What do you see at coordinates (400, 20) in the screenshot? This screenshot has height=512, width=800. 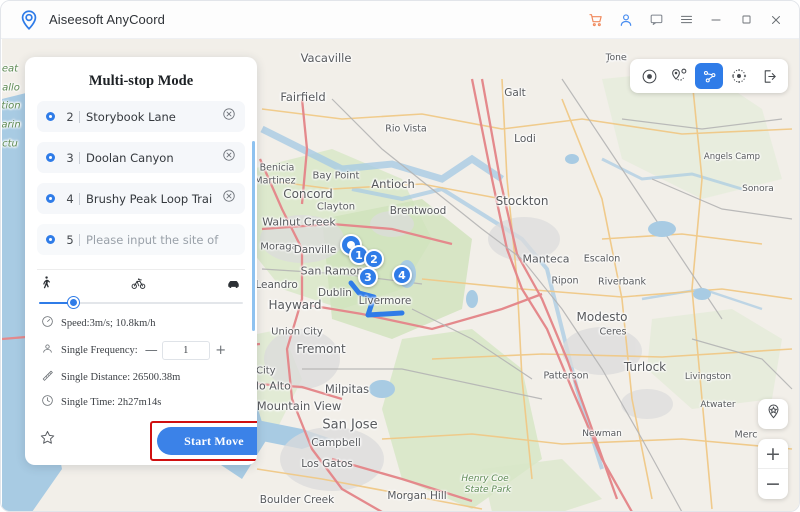 I see `title-bar: Aiseesoft AnyCoord` at bounding box center [400, 20].